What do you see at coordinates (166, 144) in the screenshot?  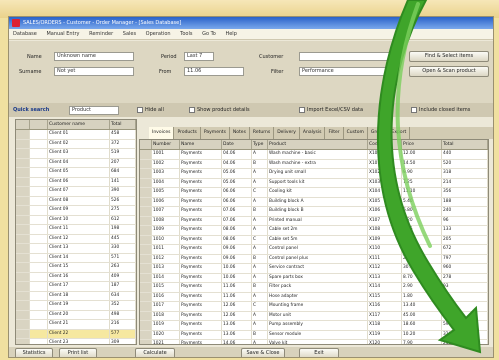 I see `grid-header-cell: Number` at bounding box center [166, 144].